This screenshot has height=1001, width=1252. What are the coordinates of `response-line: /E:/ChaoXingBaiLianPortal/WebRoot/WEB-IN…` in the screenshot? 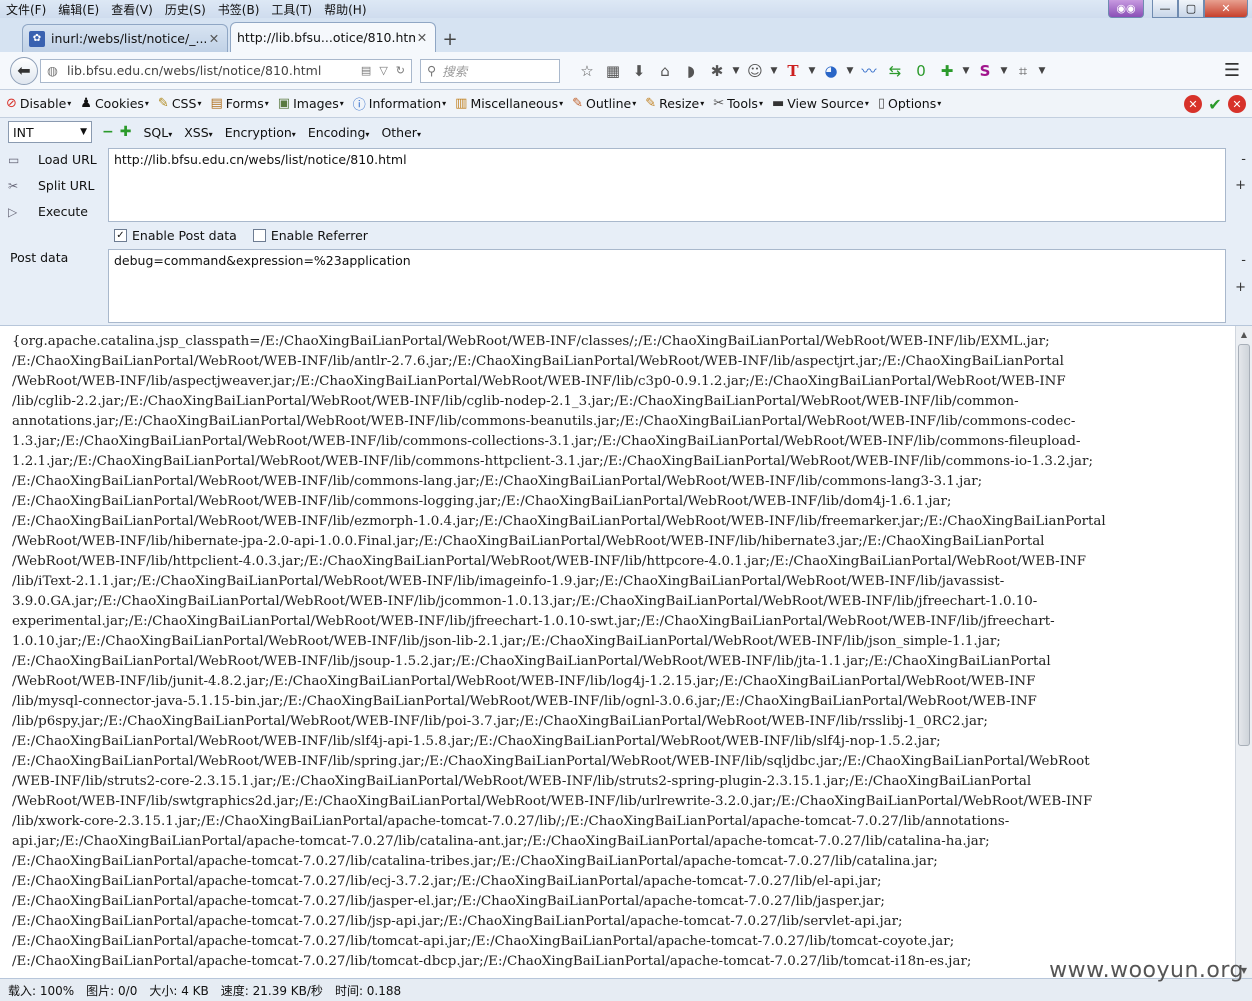 It's located at (551, 761).